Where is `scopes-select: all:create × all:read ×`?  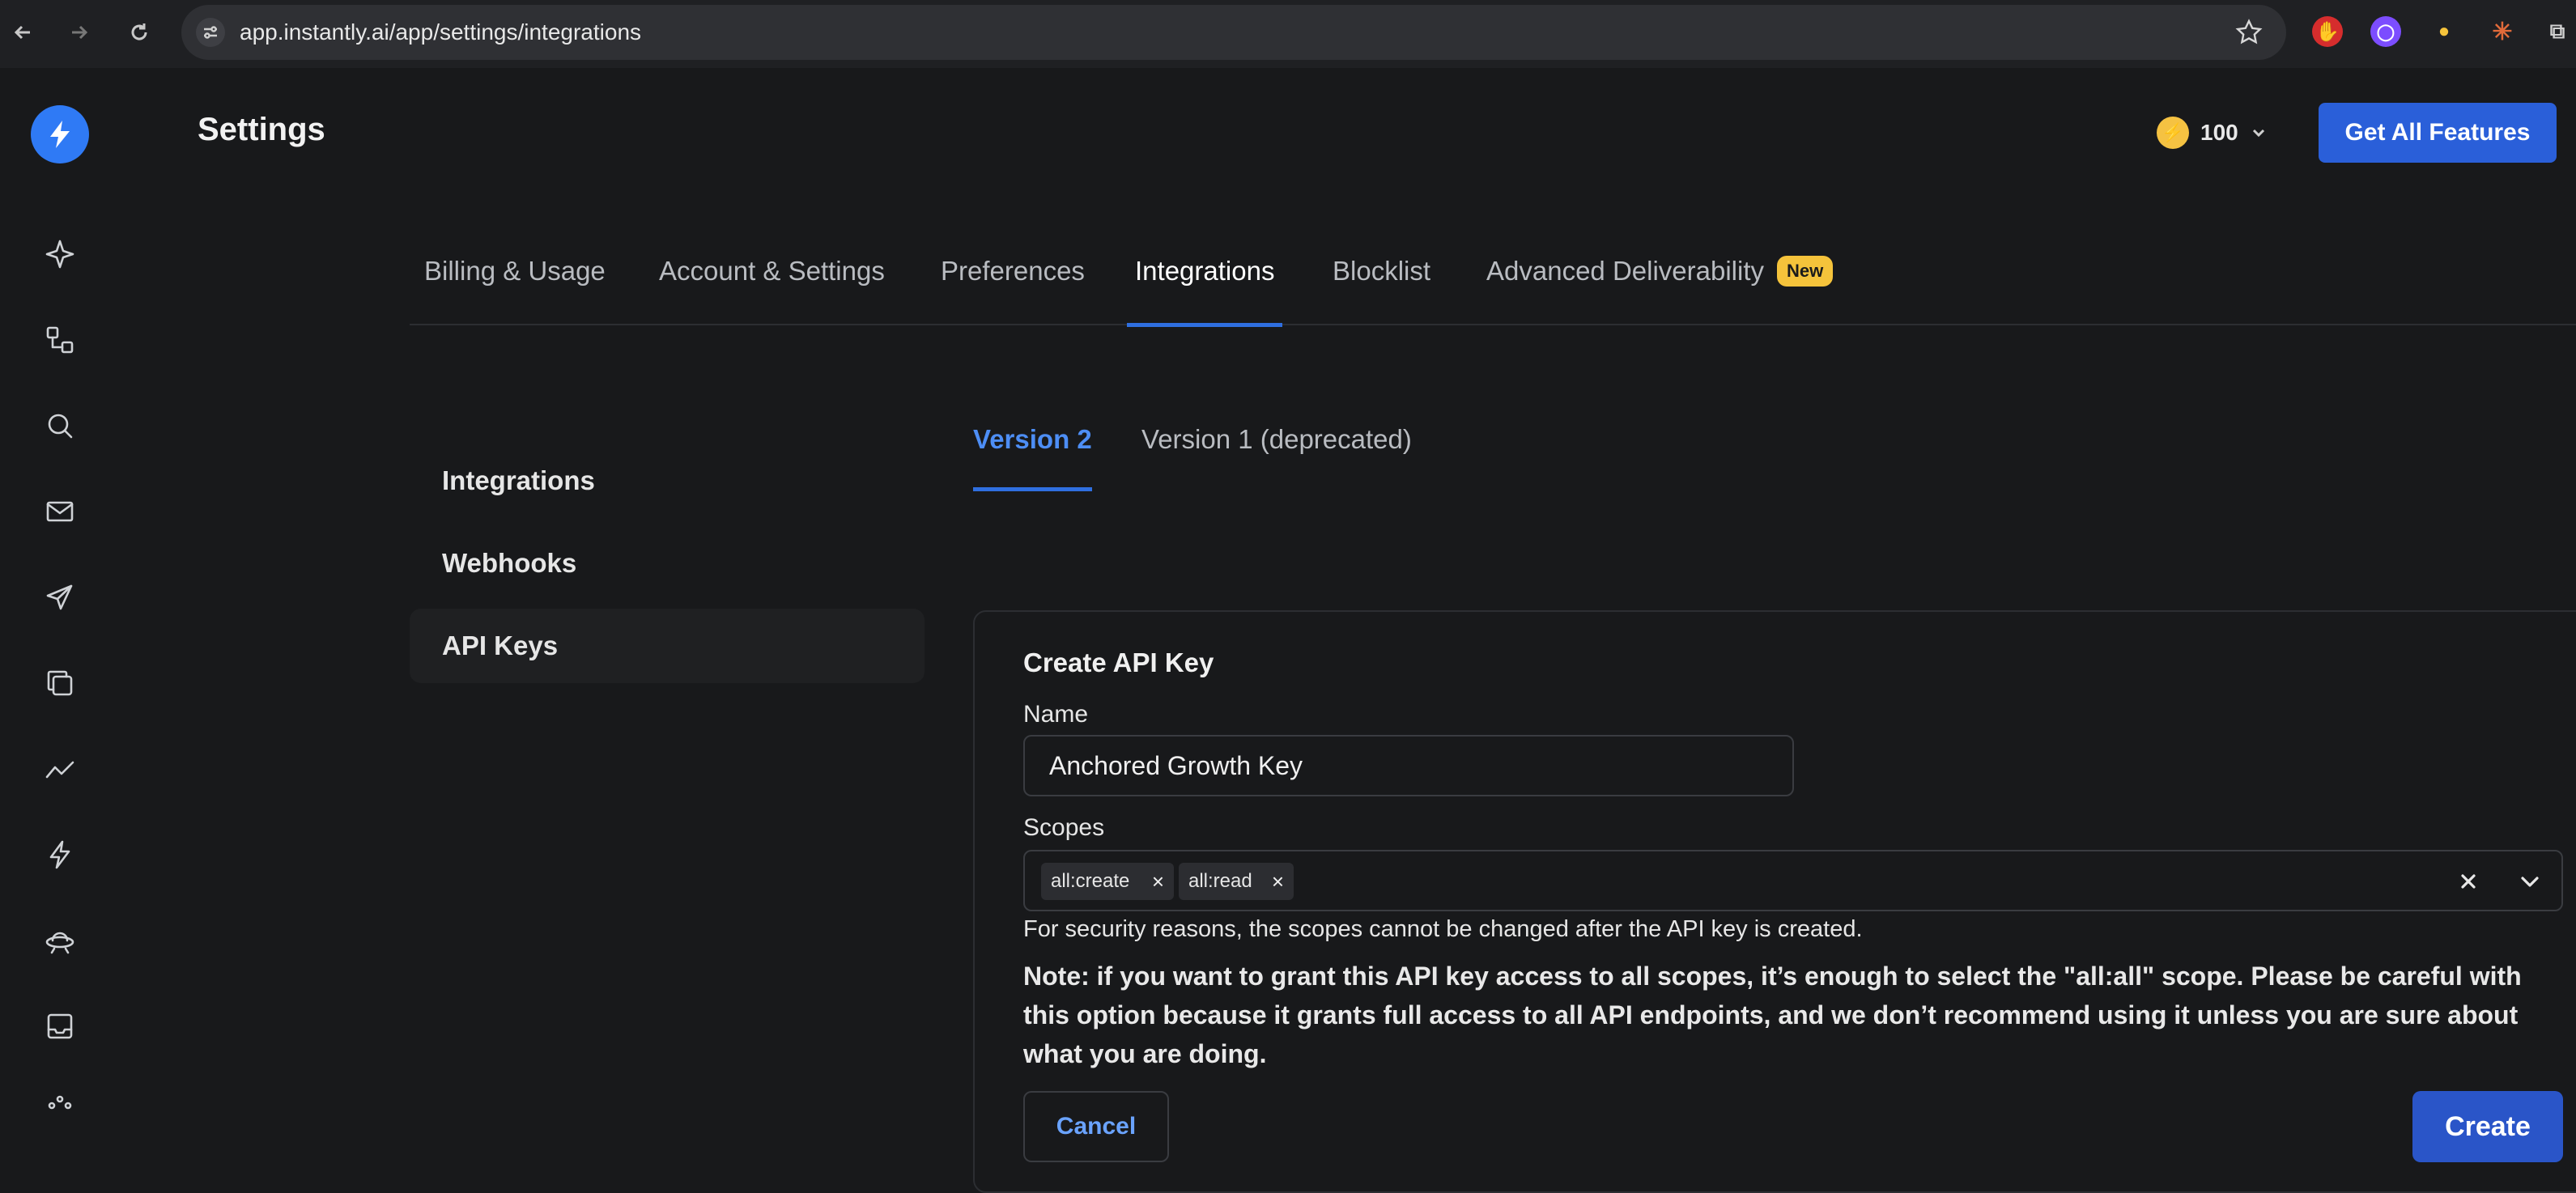
scopes-select: all:create × all:read × is located at coordinates (1793, 880).